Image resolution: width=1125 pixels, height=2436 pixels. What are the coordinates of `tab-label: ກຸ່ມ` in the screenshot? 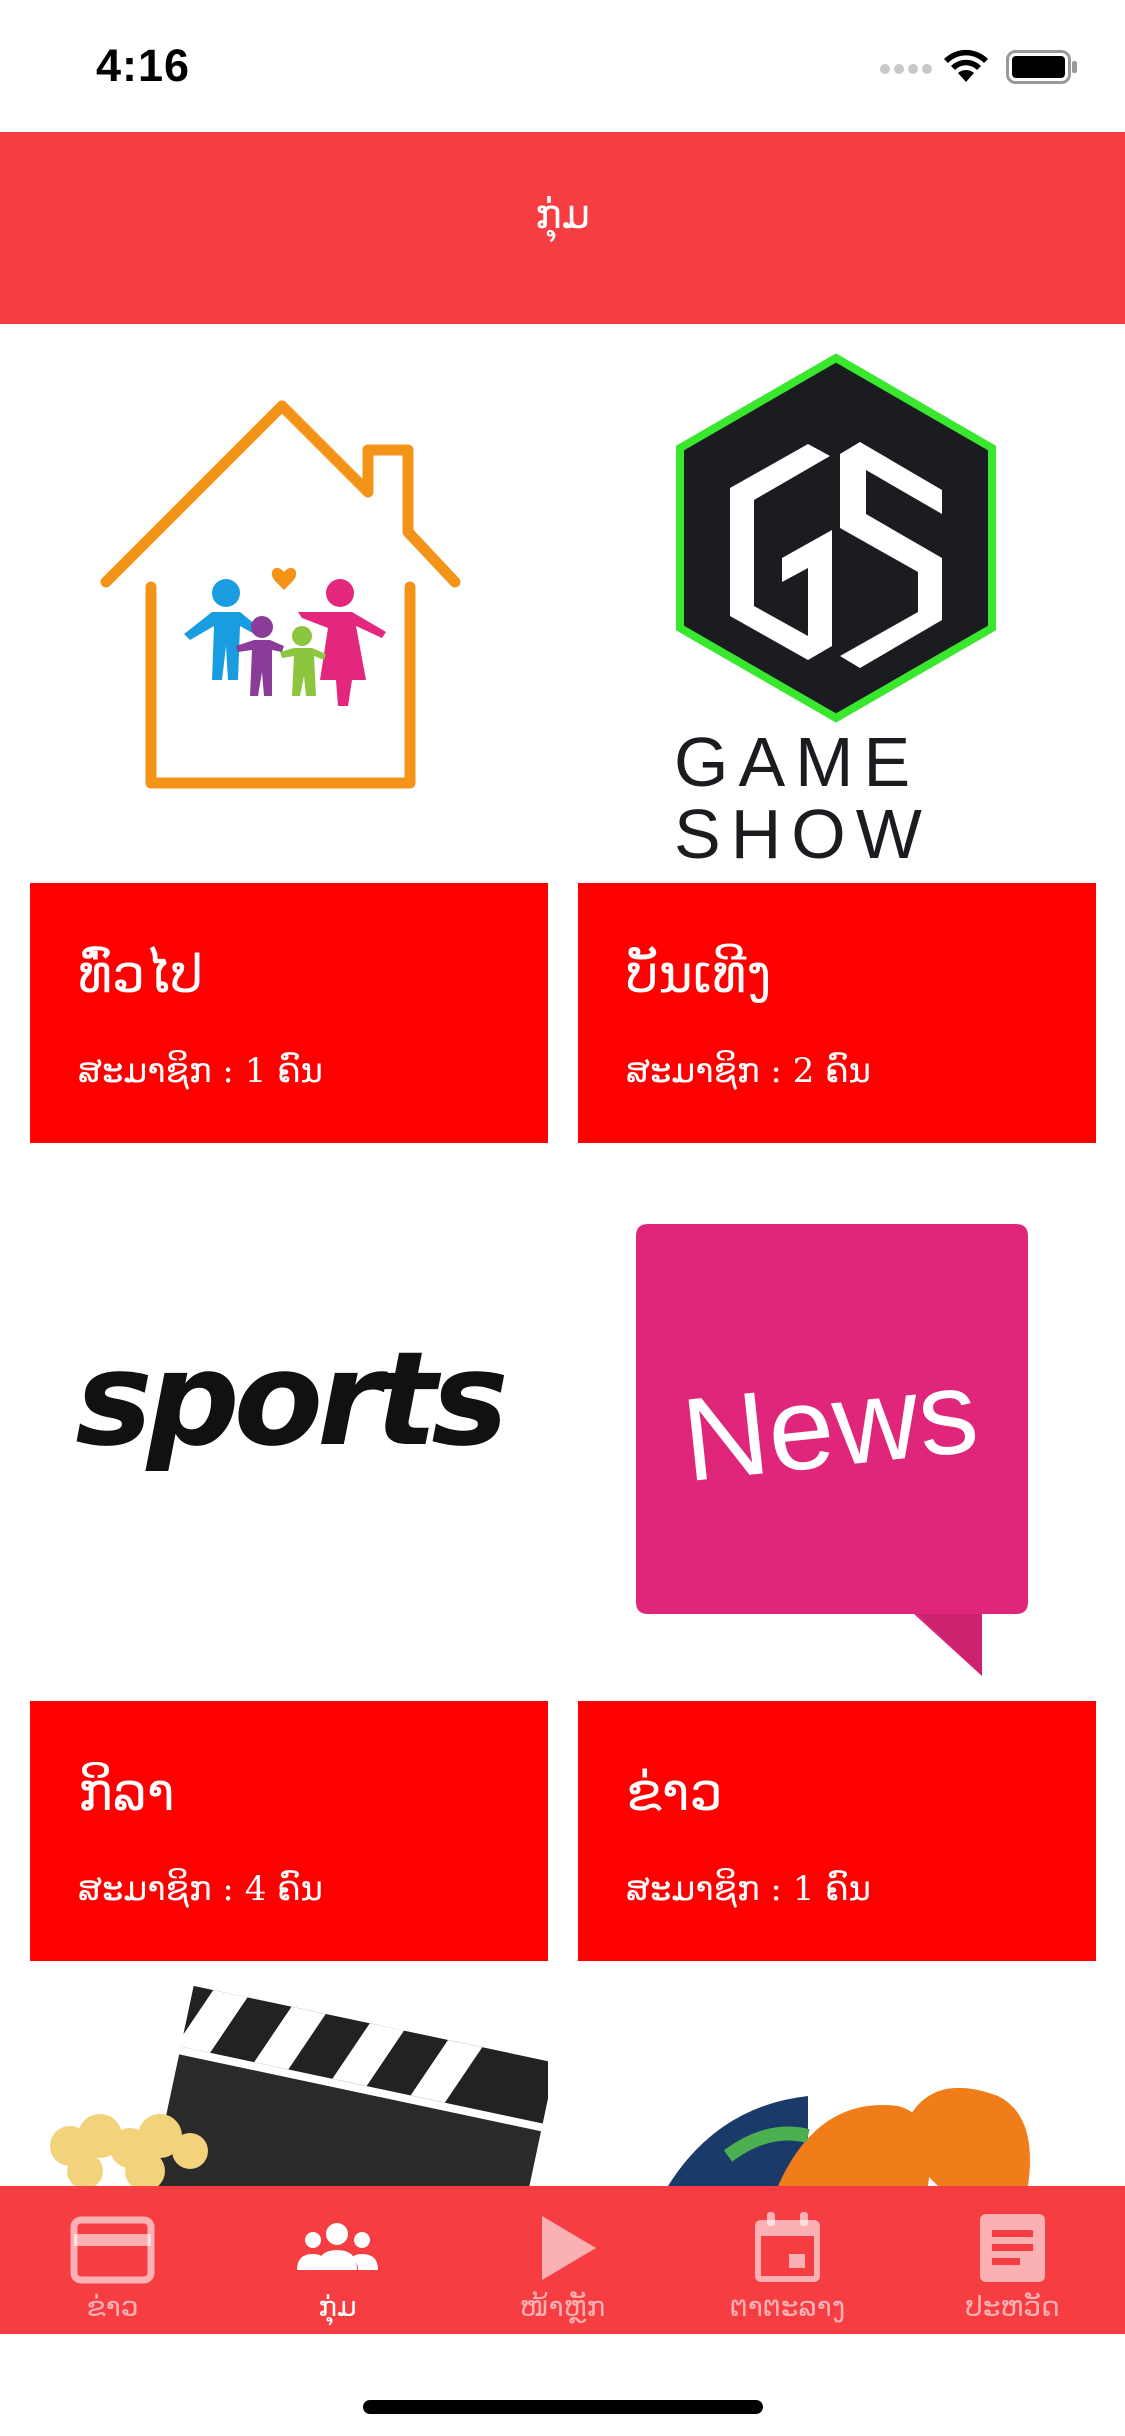 It's located at (337, 2306).